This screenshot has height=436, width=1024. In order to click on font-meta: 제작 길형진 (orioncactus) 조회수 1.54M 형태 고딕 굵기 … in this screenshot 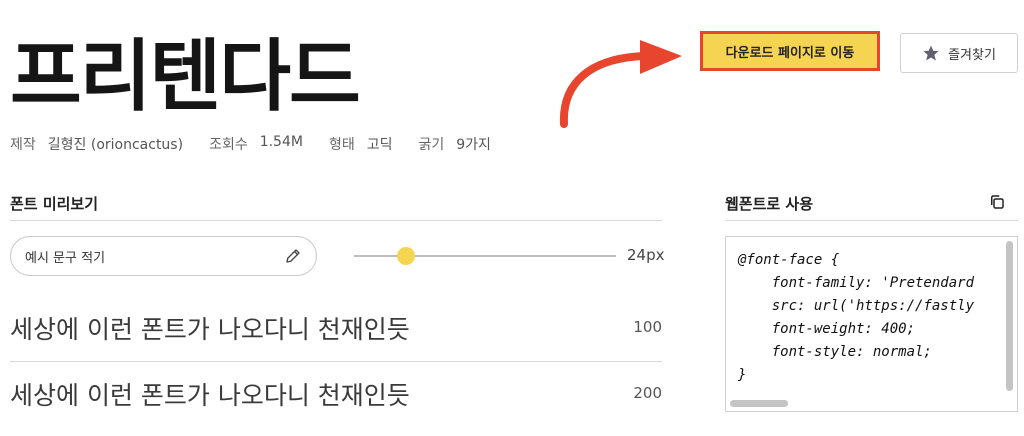, I will do `click(250, 144)`.